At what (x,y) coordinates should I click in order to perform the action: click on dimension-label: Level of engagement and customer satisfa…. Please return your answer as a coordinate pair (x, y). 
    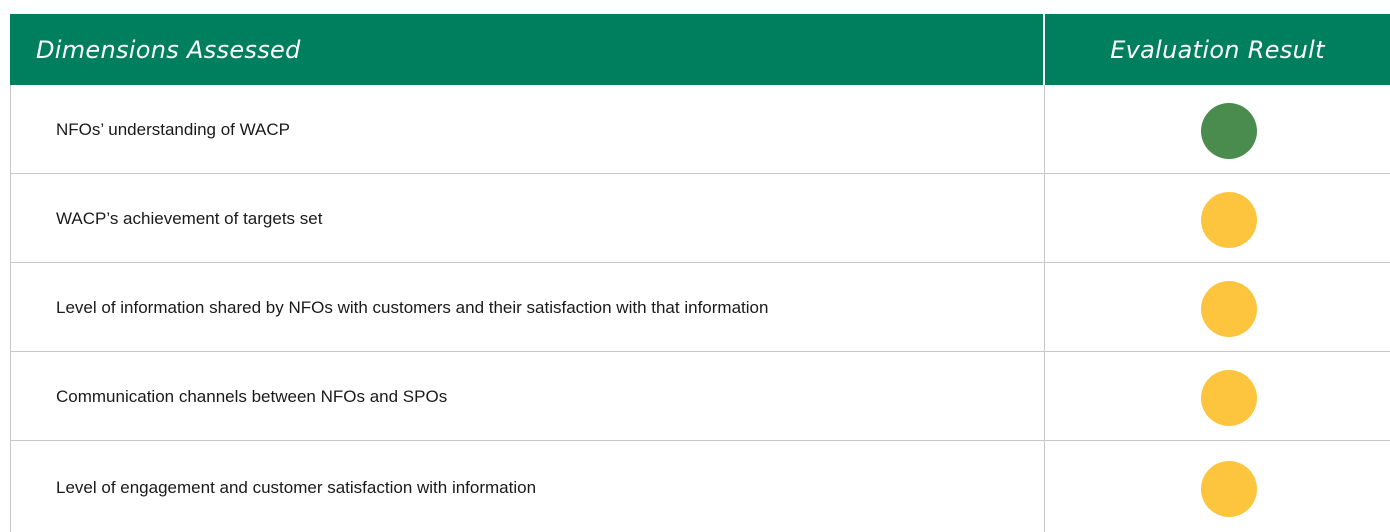
    Looking at the image, I should click on (296, 487).